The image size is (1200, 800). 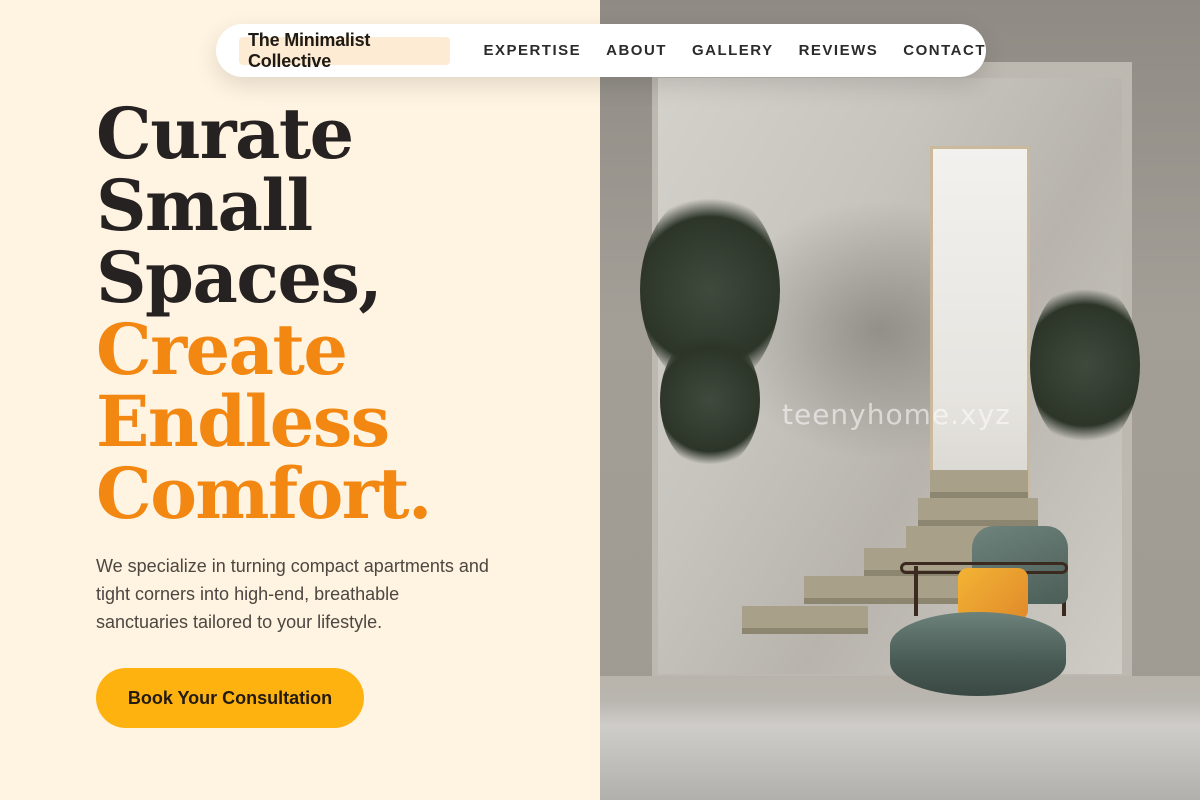 I want to click on headline-accent-line: Comfort., so click(x=264, y=493).